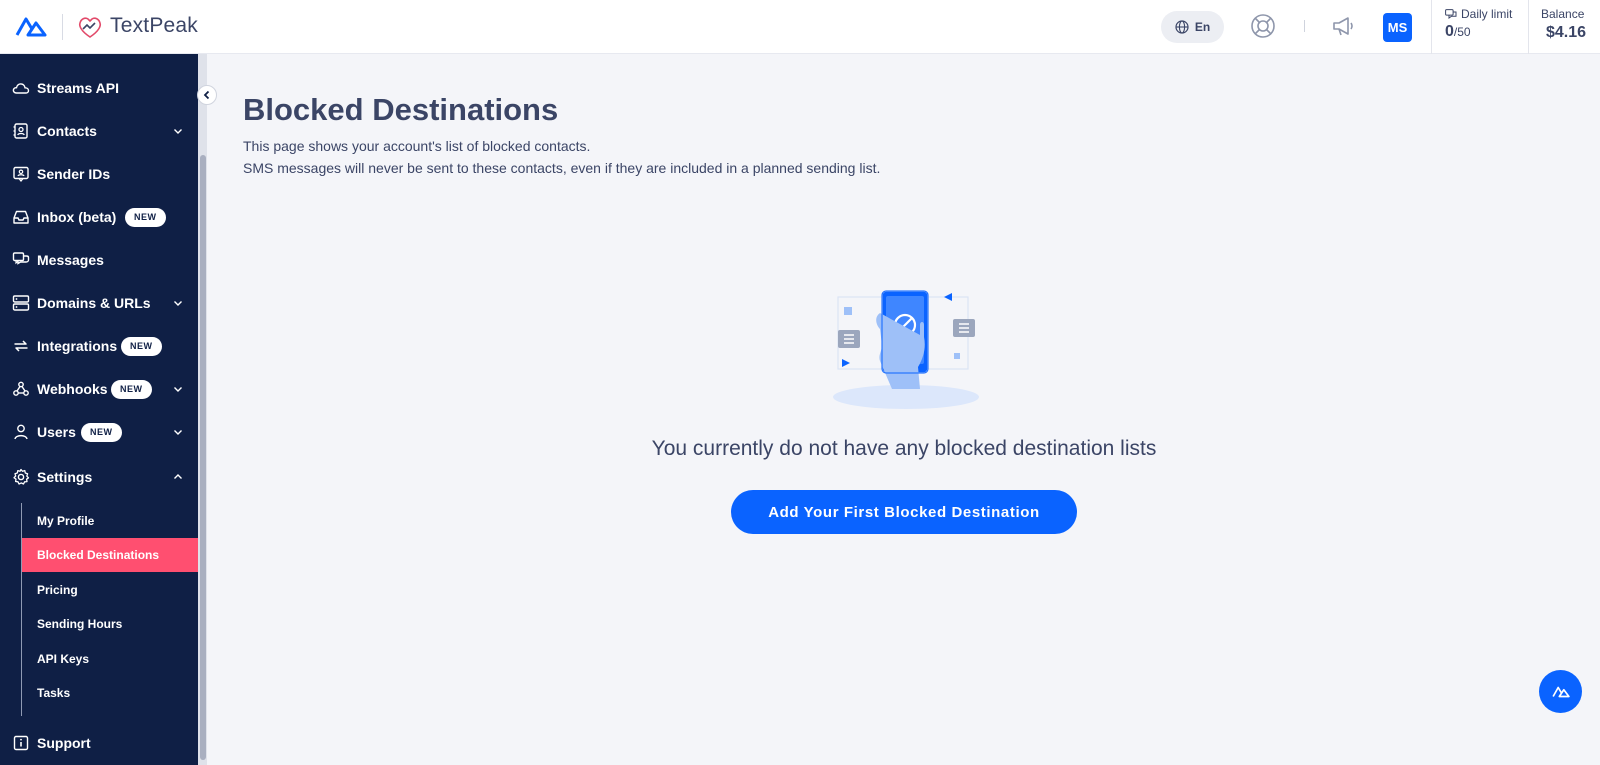 The height and width of the screenshot is (765, 1600). I want to click on sender-id-icon, so click(21, 174).